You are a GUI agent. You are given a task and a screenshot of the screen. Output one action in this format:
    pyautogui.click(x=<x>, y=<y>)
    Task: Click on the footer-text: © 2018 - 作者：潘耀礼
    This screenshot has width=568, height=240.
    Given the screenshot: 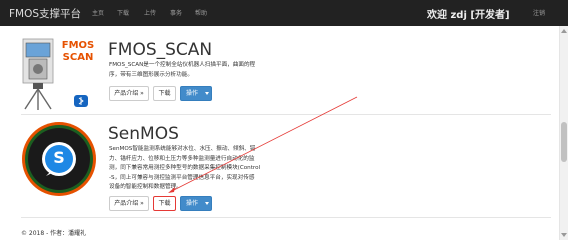 What is the action you would take?
    pyautogui.click(x=54, y=233)
    